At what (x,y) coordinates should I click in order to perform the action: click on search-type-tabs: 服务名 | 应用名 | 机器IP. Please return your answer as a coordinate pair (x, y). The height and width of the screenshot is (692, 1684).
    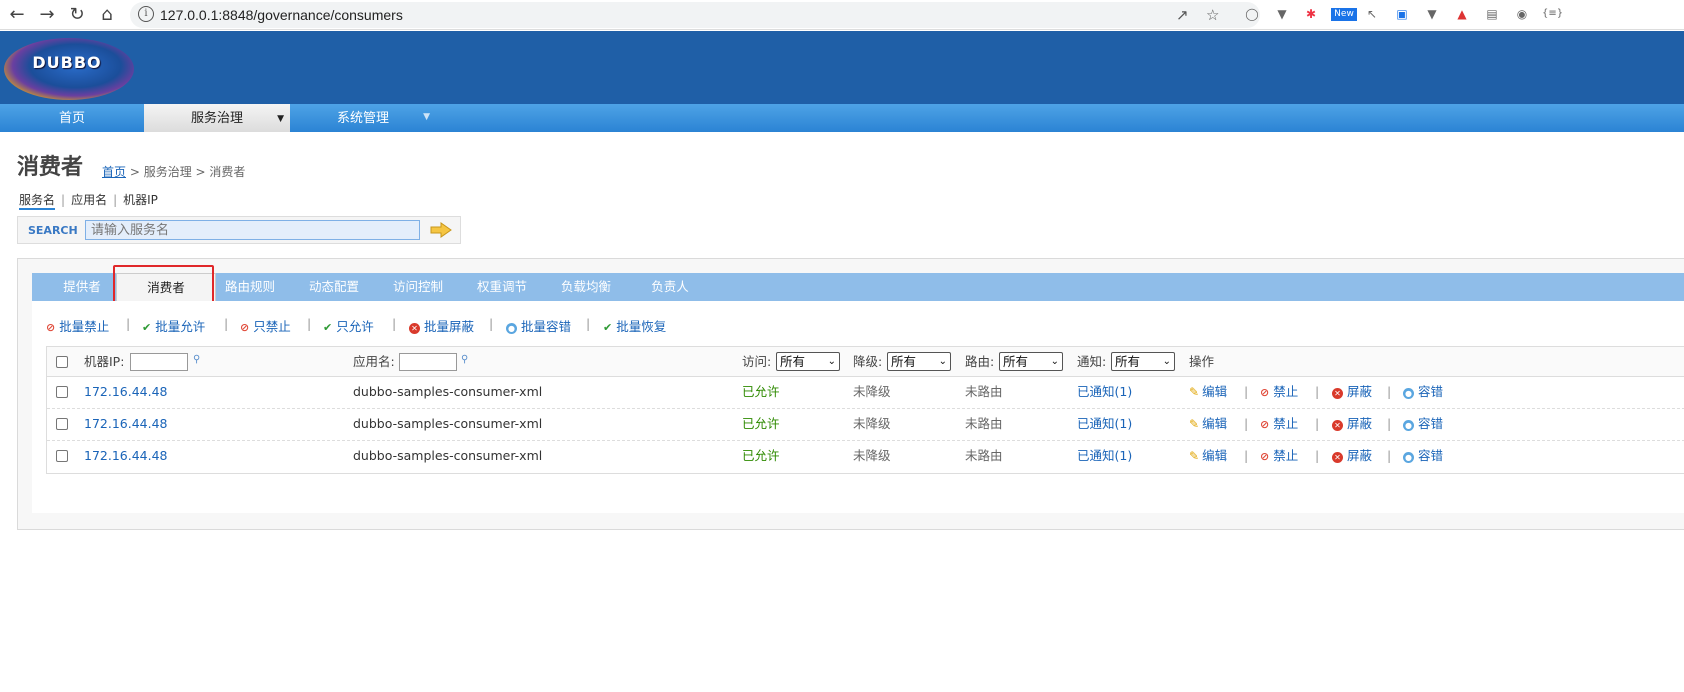
    Looking at the image, I should click on (88, 200).